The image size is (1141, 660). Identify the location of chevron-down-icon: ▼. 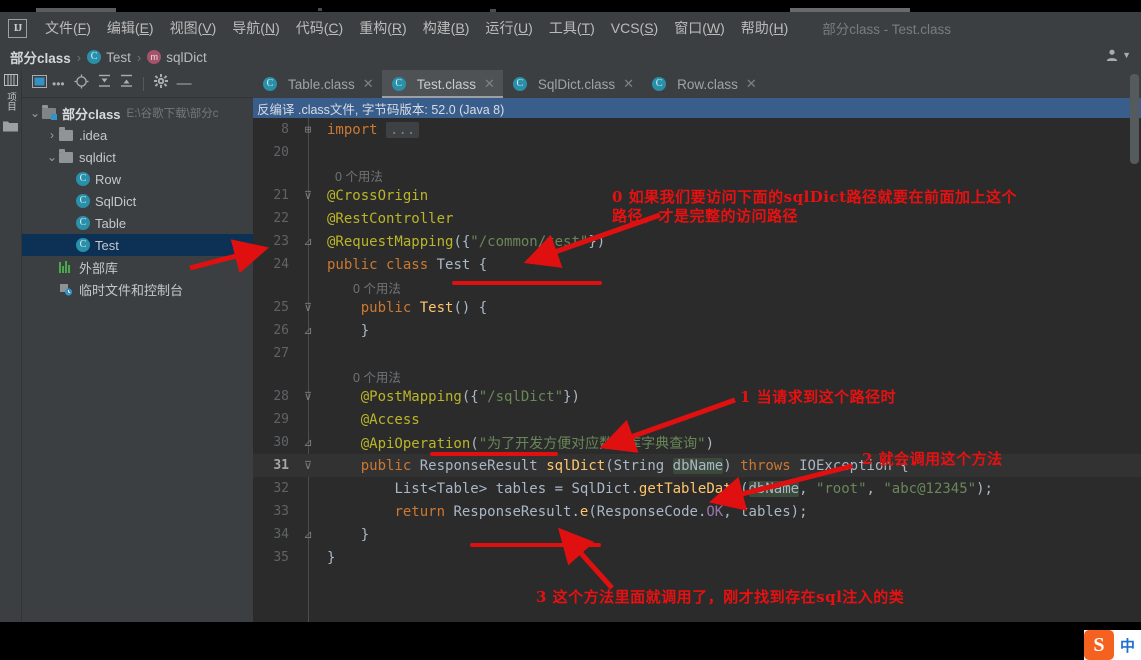
(1126, 55).